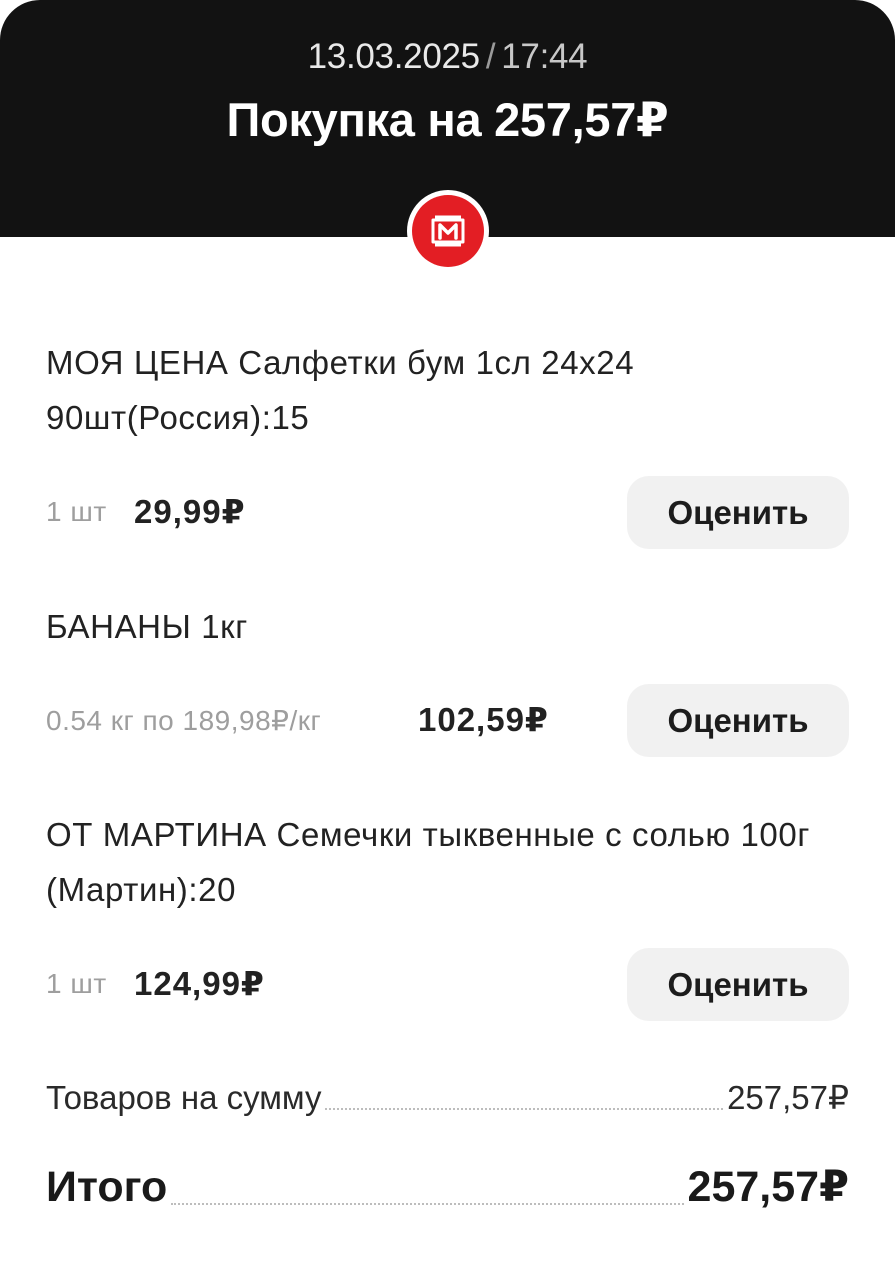  What do you see at coordinates (768, 1187) in the screenshot?
I see `total-value: 257,57₽` at bounding box center [768, 1187].